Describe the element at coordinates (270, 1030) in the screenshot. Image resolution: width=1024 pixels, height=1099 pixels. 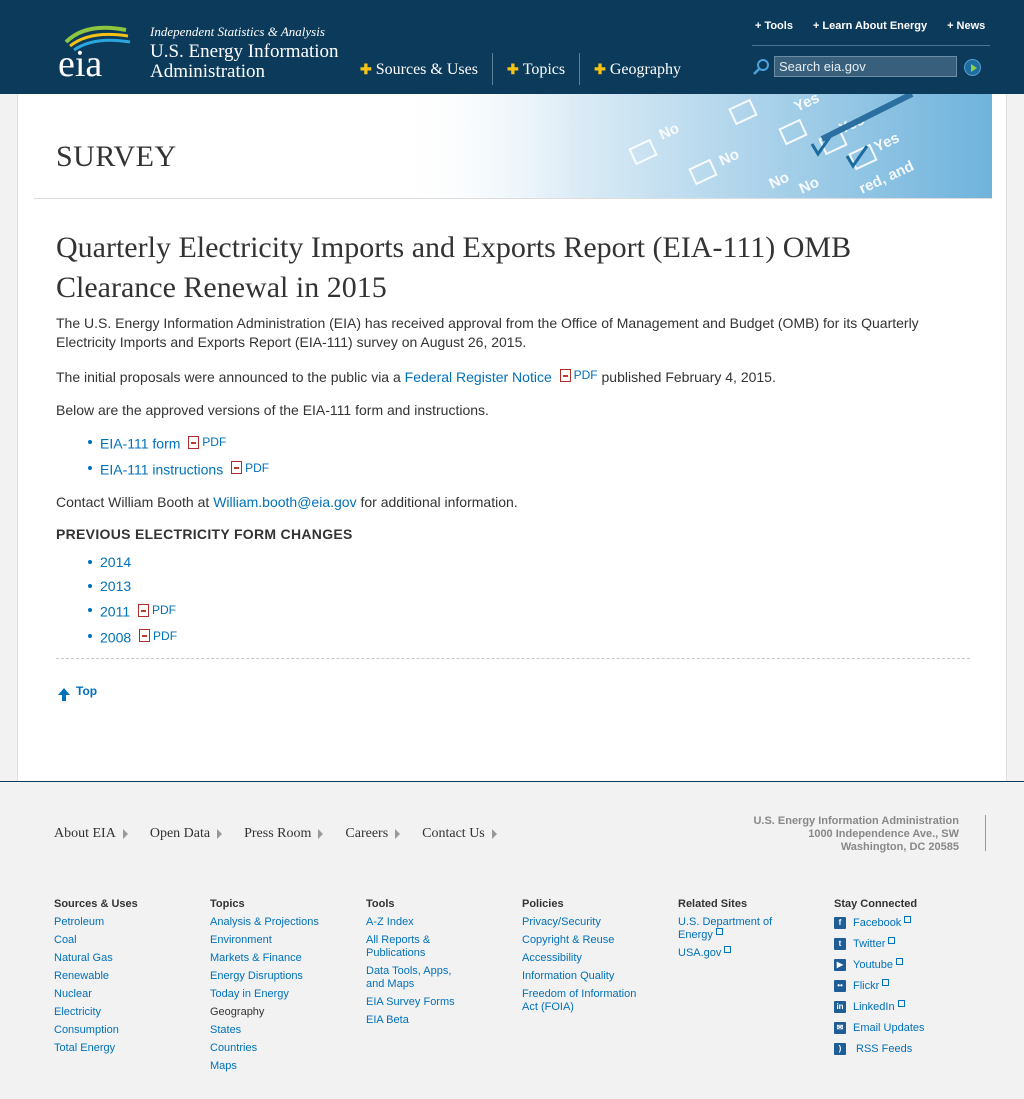
I see `footer-link-states: States` at that location.